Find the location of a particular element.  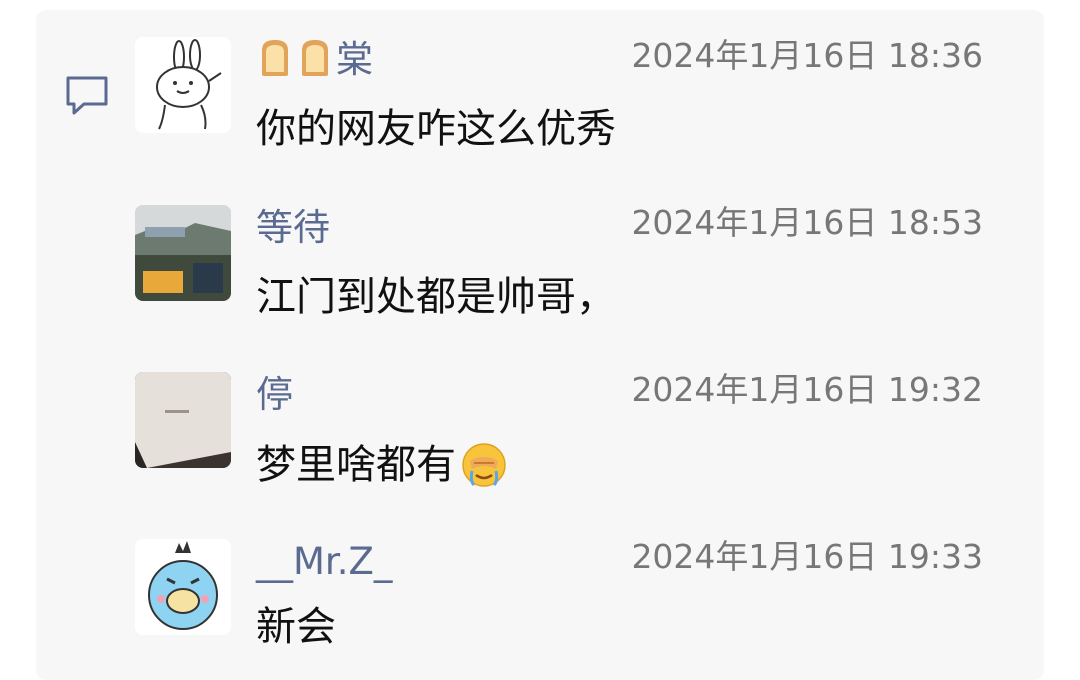

comment-text: 梦里啥都有 is located at coordinates (382, 465).